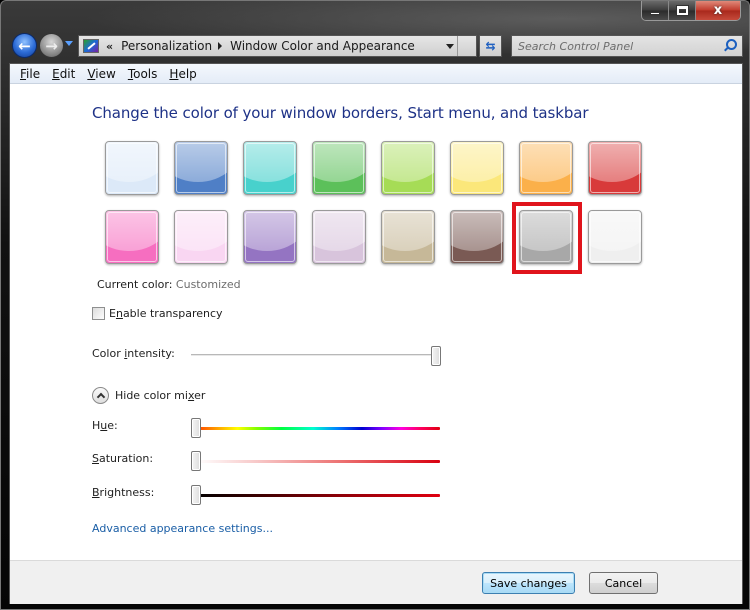 The height and width of the screenshot is (610, 750). What do you see at coordinates (91, 46) in the screenshot?
I see `control-panel-icon` at bounding box center [91, 46].